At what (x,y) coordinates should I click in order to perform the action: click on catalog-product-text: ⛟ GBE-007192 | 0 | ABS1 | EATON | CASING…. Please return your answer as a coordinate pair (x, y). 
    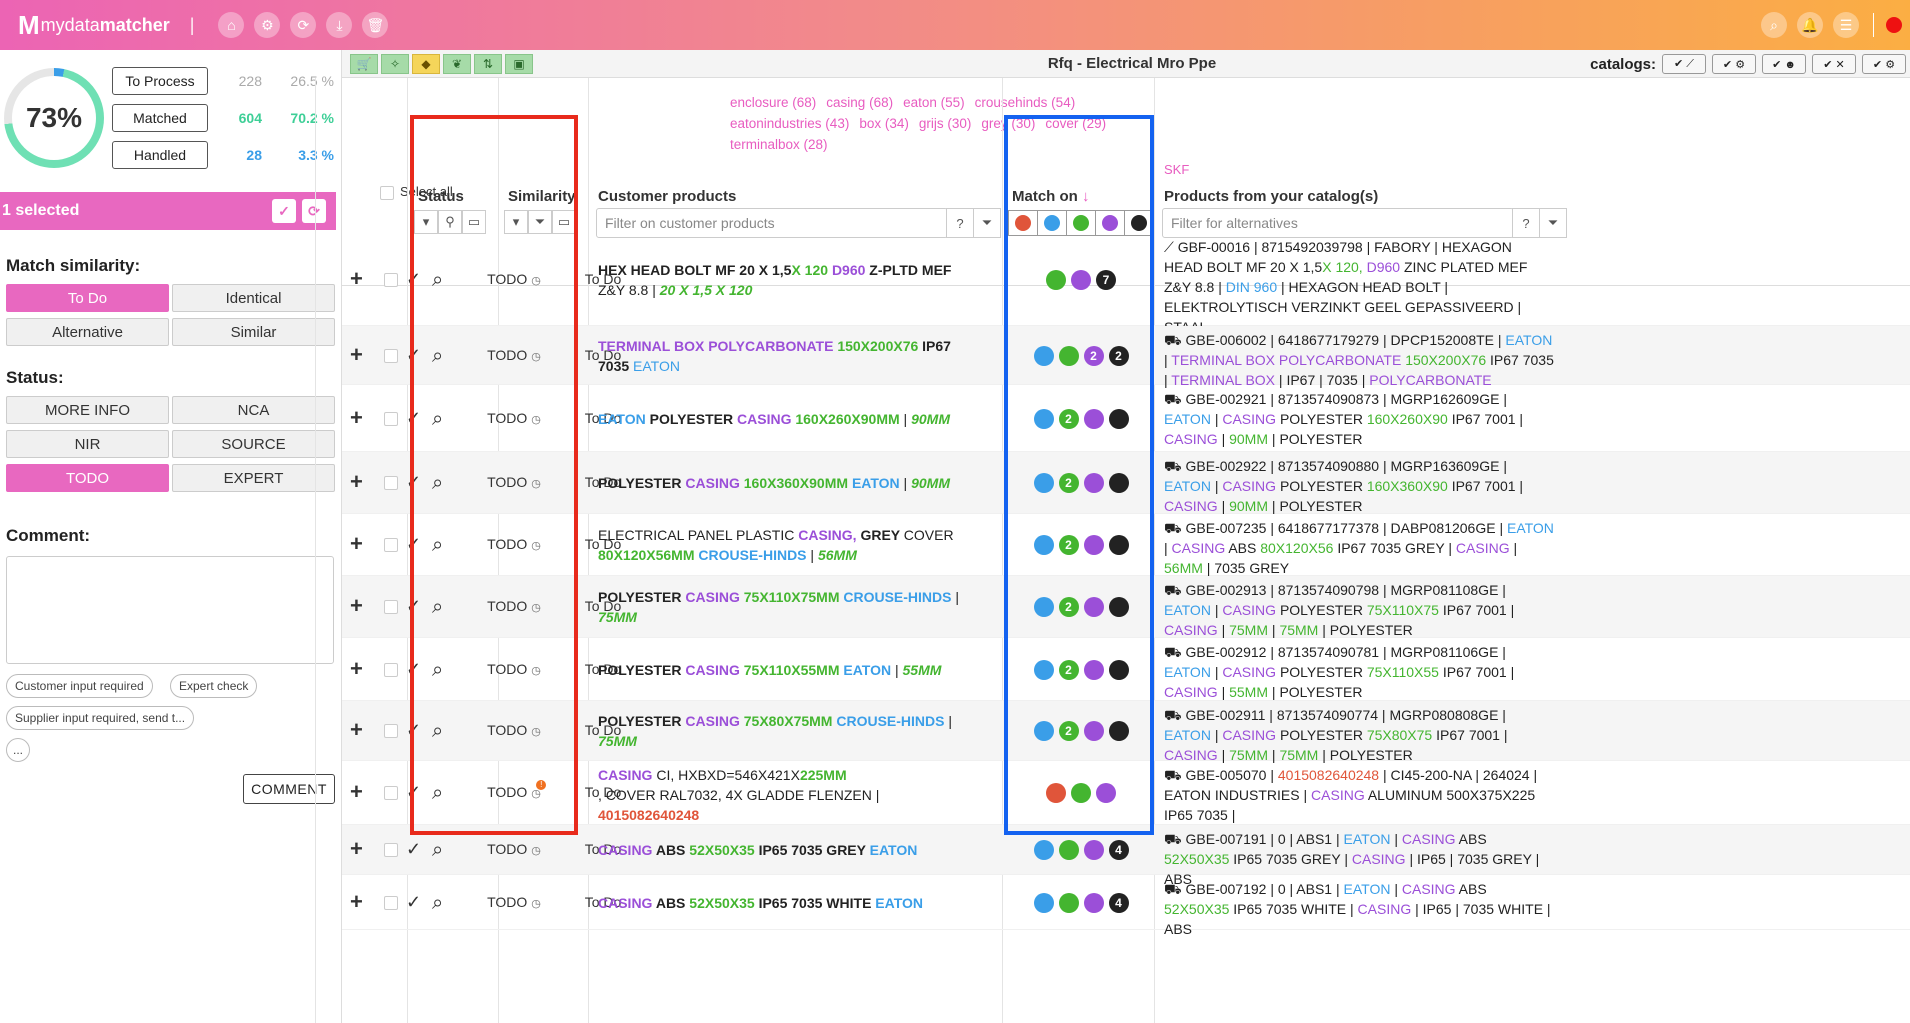
    Looking at the image, I should click on (1359, 909).